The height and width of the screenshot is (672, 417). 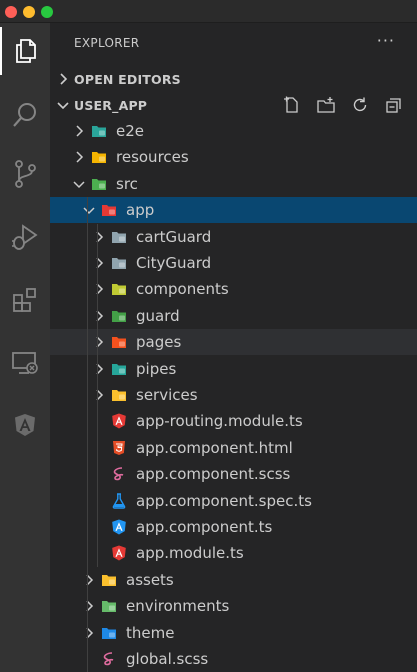 What do you see at coordinates (167, 659) in the screenshot?
I see `tree-item-label: global.scss` at bounding box center [167, 659].